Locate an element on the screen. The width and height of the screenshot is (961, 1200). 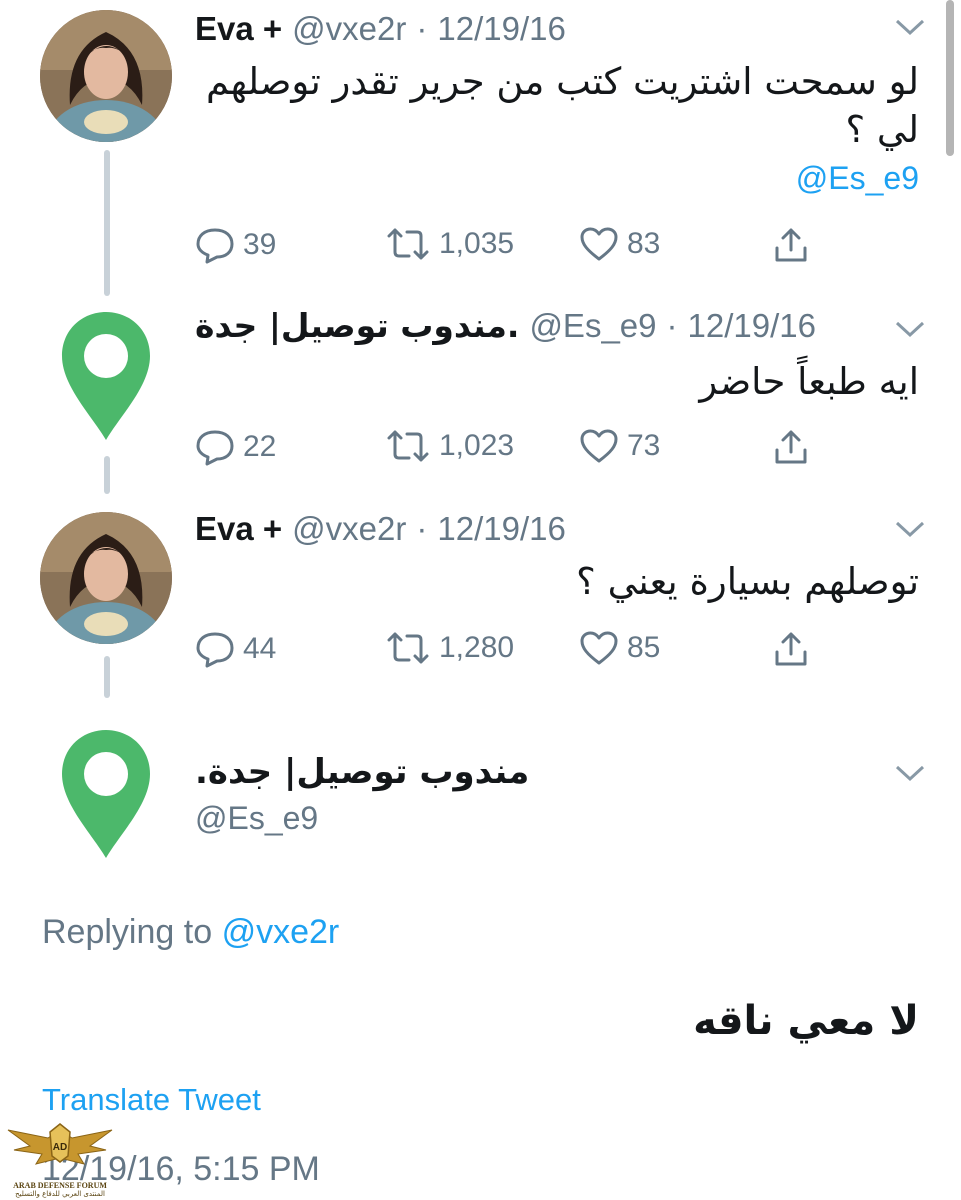
like-count: 73 is located at coordinates (644, 445).